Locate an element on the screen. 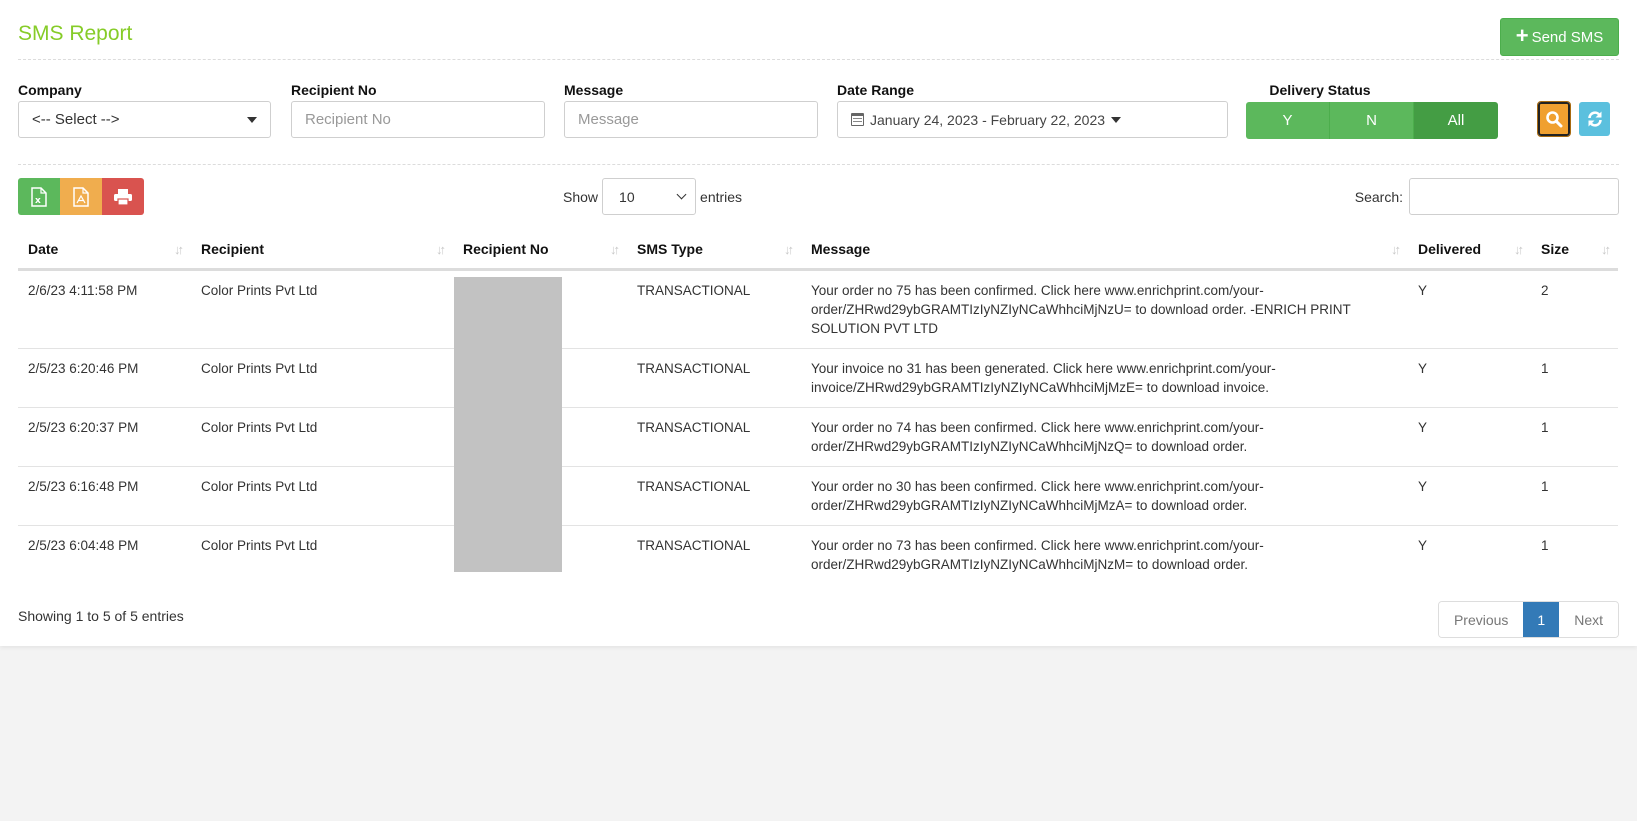 Image resolution: width=1637 pixels, height=821 pixels. plus-icon: + is located at coordinates (1522, 35).